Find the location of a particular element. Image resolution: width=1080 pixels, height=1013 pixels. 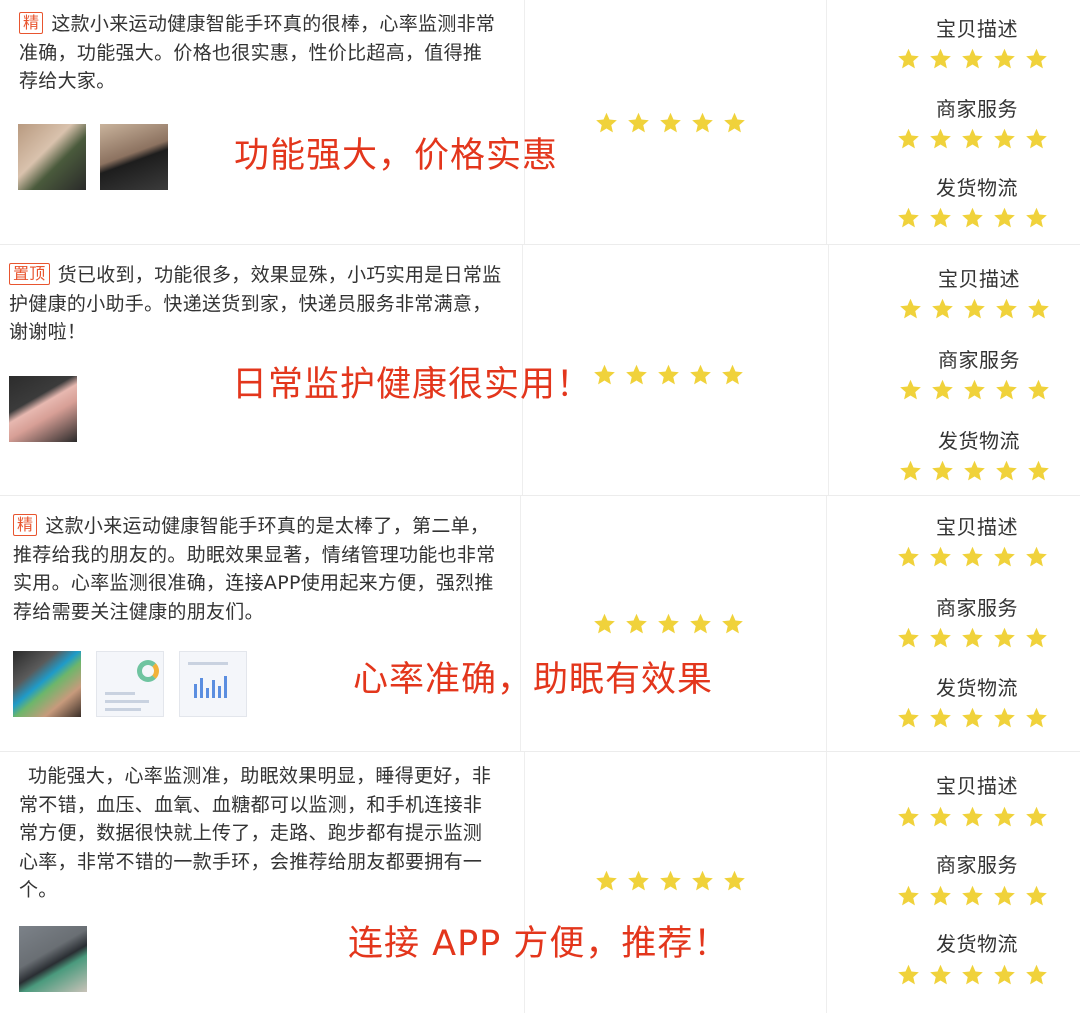

review-headline: 日常监护健康很实用！ is located at coordinates (412, 385).